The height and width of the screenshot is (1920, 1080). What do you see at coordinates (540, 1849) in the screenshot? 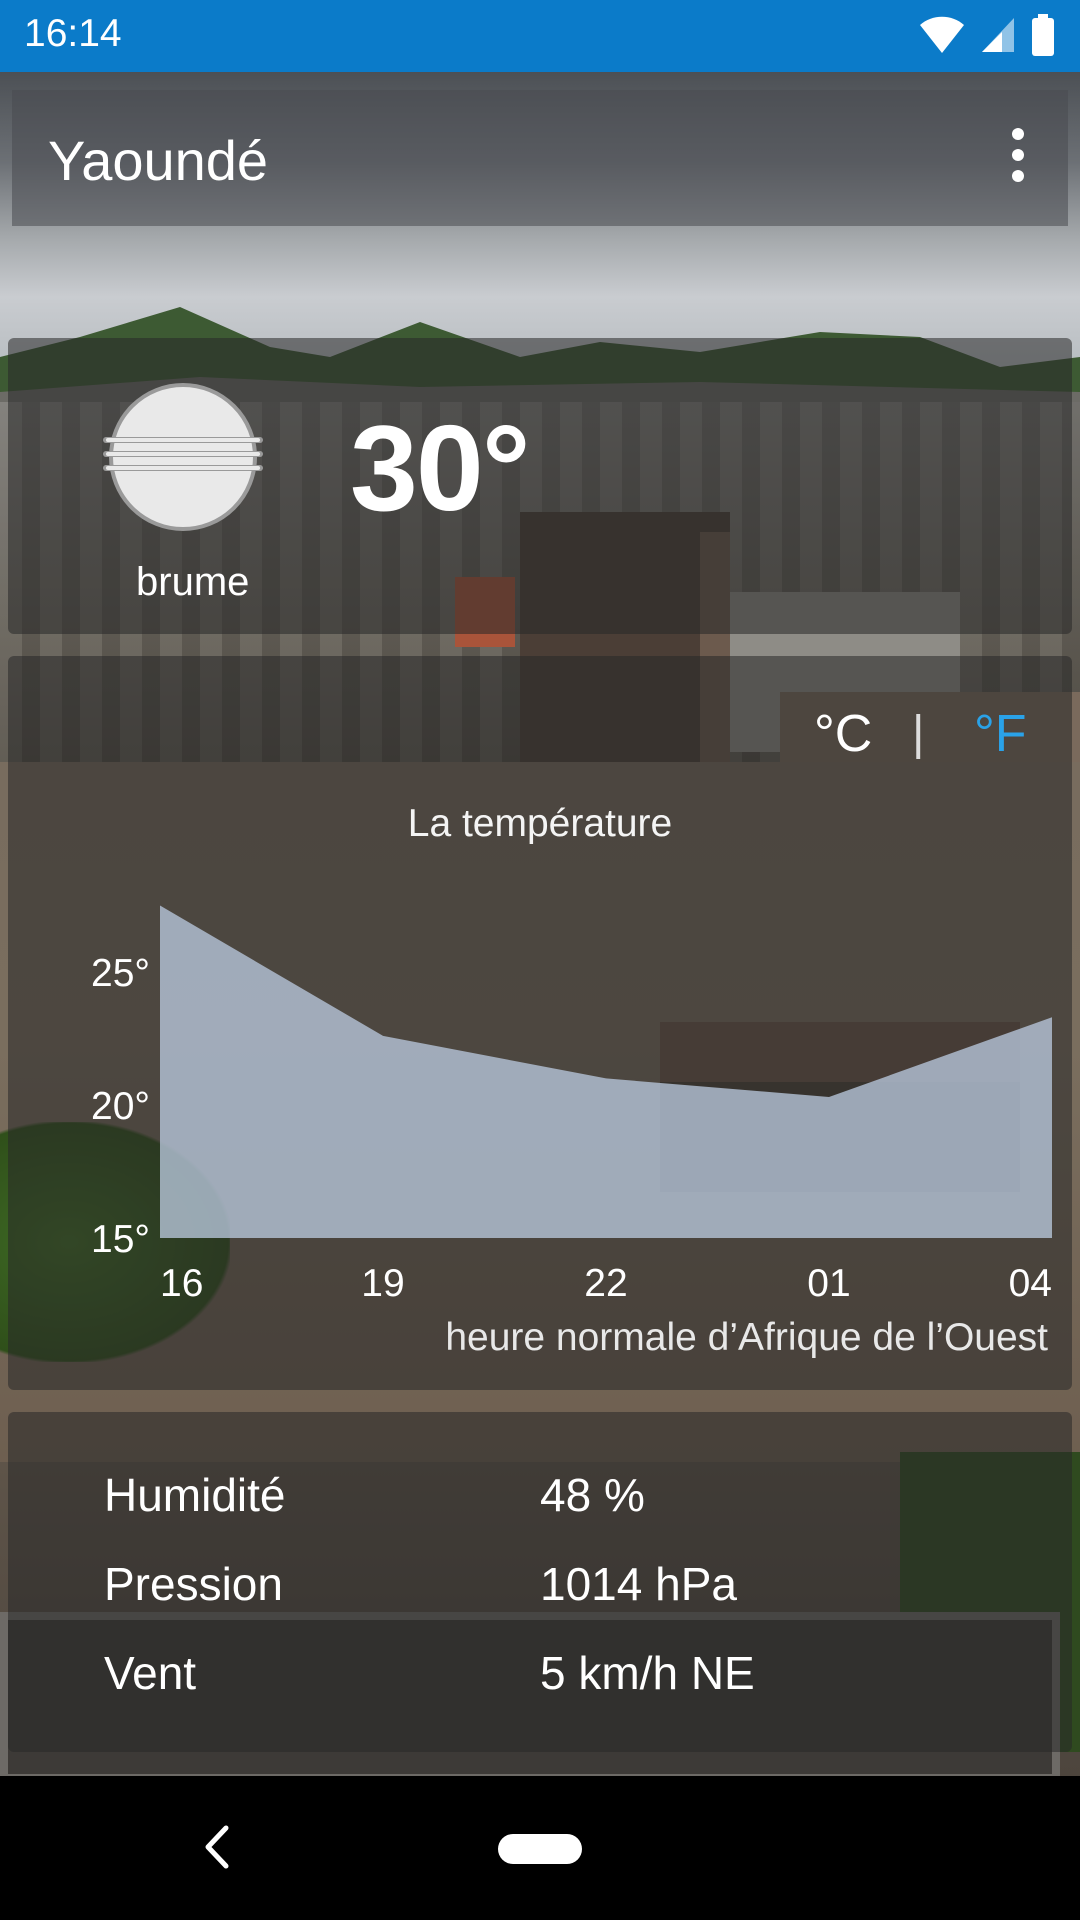
I see `home-button` at bounding box center [540, 1849].